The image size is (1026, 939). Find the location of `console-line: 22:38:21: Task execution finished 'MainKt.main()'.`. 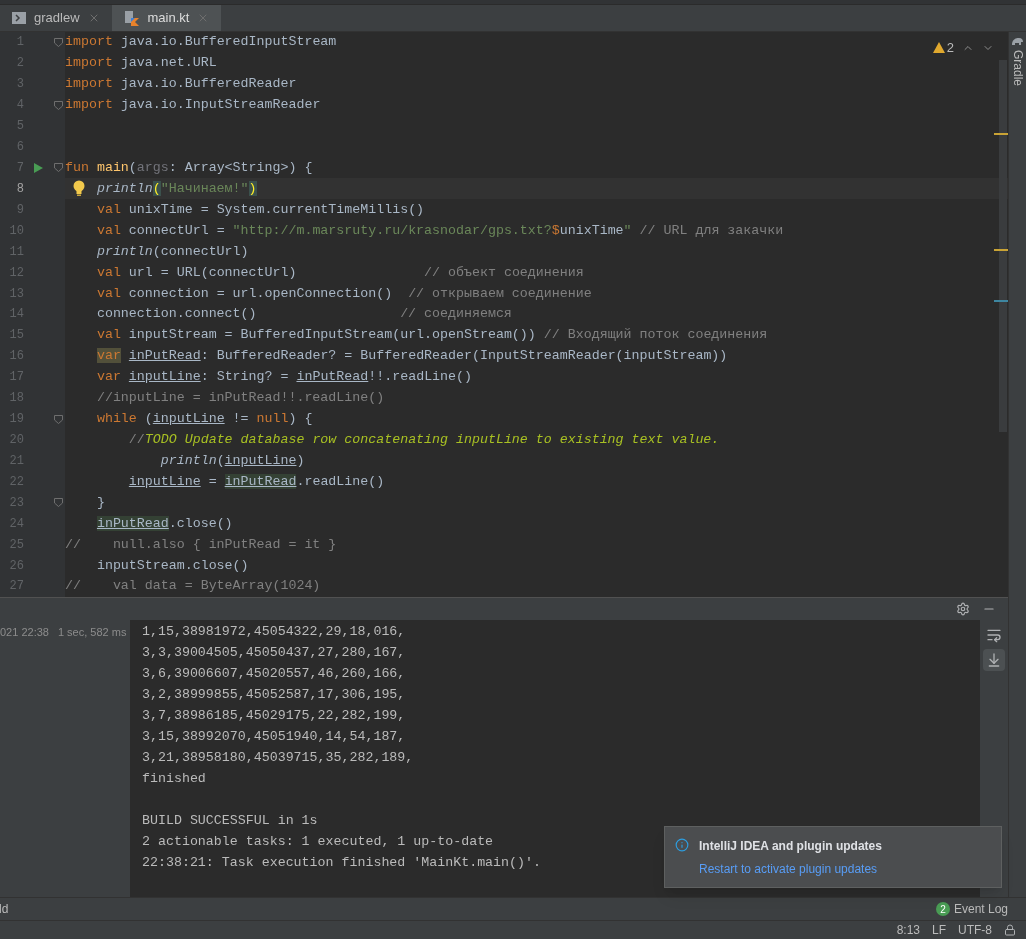

console-line: 22:38:21: Task execution finished 'MainKt.main()'. is located at coordinates (341, 863).